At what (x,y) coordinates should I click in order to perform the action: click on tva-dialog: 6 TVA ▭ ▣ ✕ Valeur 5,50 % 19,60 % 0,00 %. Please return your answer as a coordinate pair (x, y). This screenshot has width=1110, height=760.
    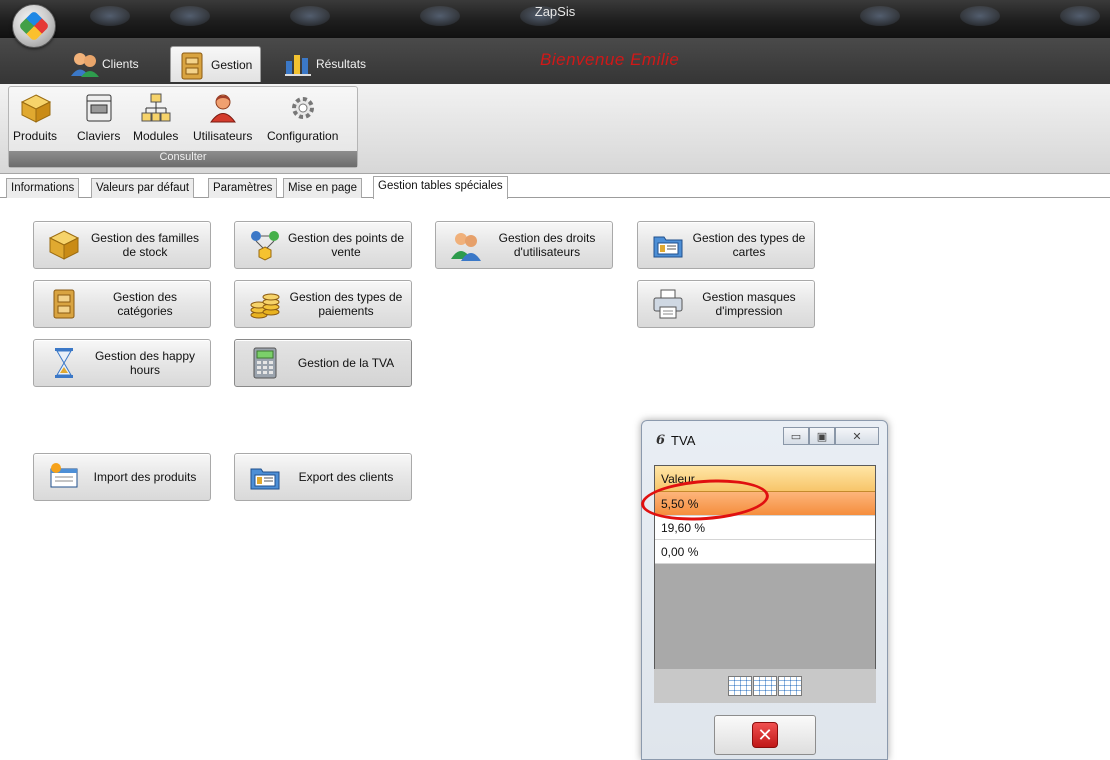
    Looking at the image, I should click on (763, 590).